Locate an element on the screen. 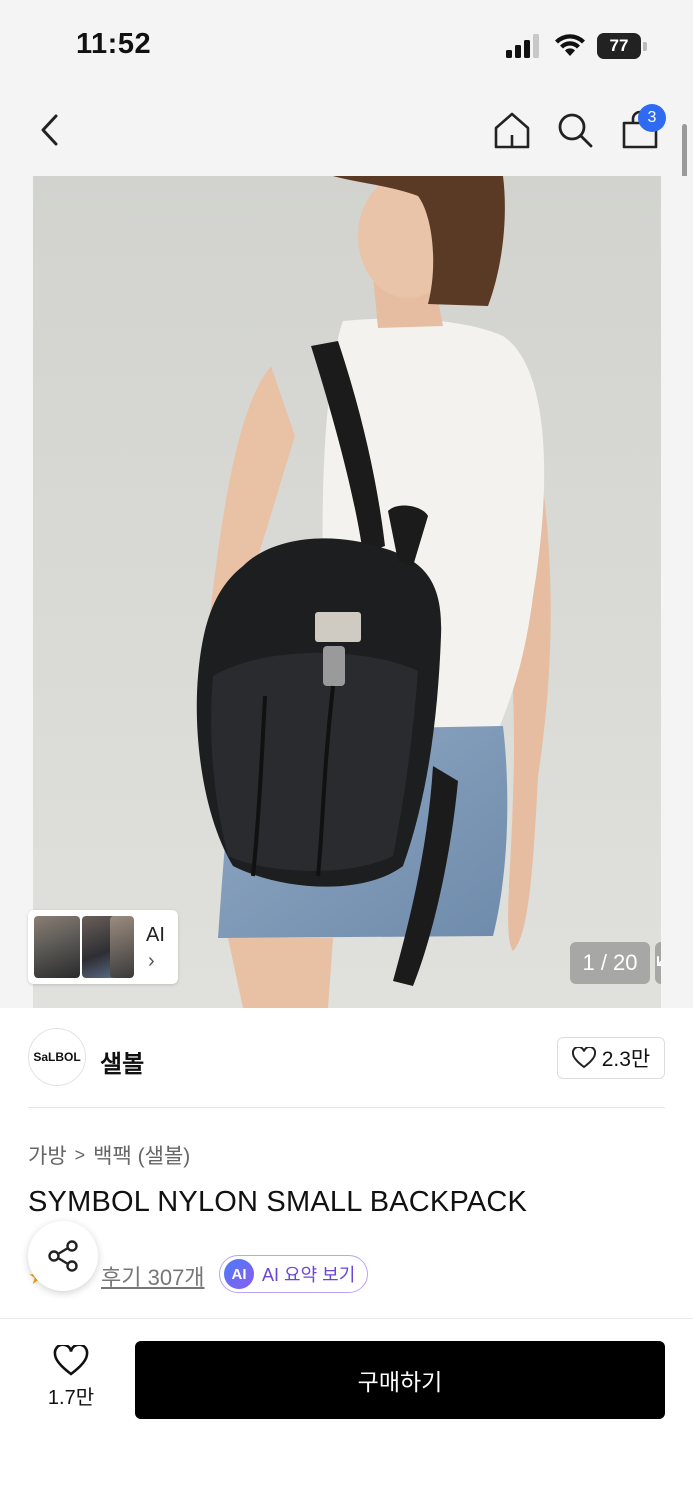  cart-count-badge: 3 is located at coordinates (652, 118).